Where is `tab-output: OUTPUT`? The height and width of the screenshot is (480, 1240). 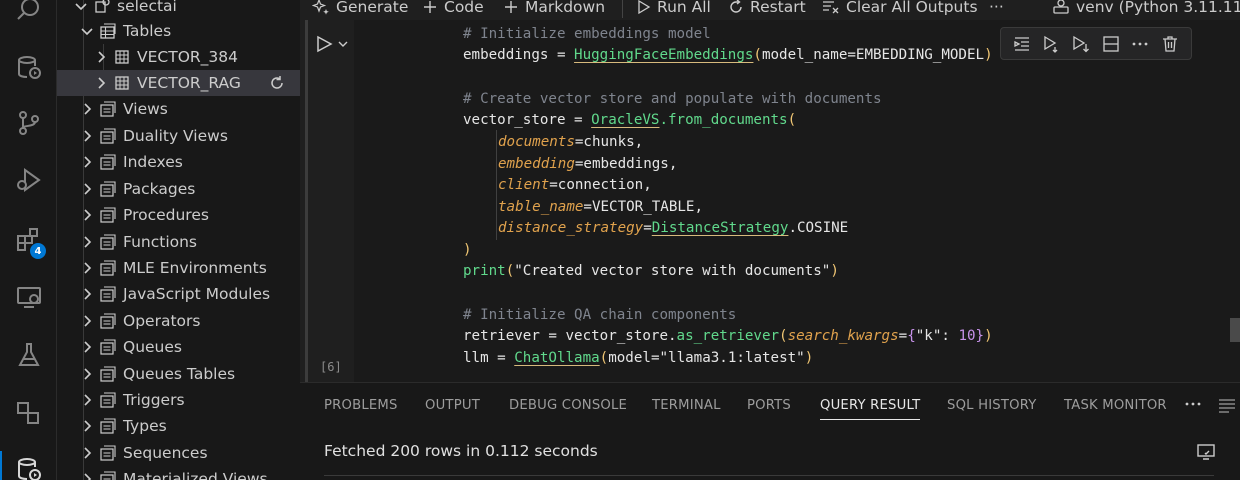 tab-output: OUTPUT is located at coordinates (452, 405).